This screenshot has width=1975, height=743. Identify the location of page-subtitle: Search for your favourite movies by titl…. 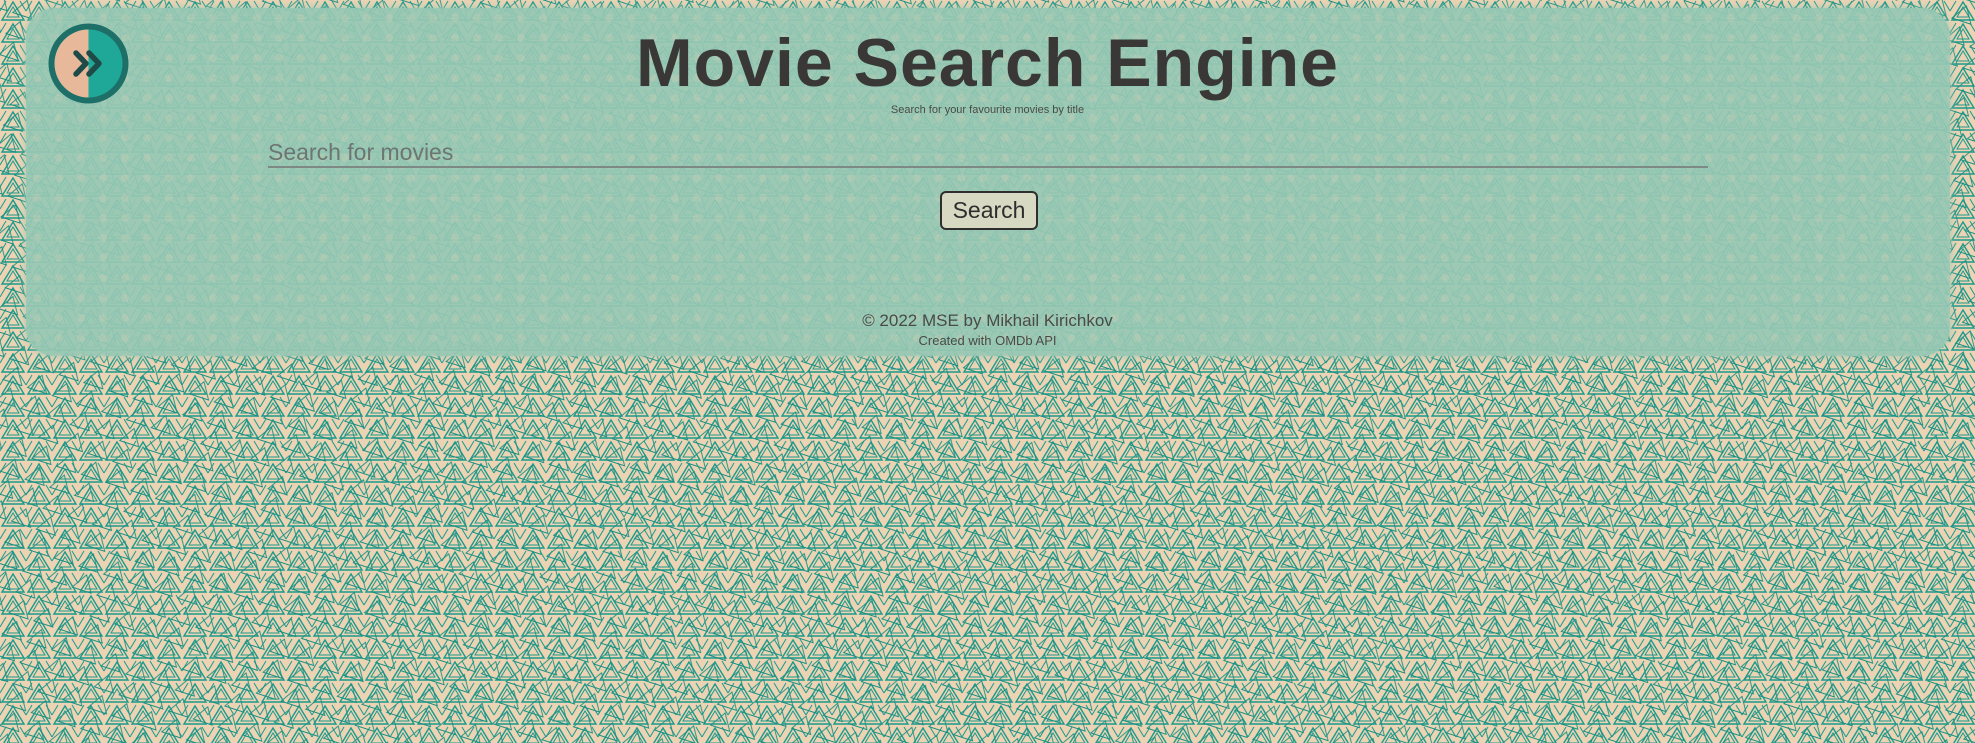
(987, 110).